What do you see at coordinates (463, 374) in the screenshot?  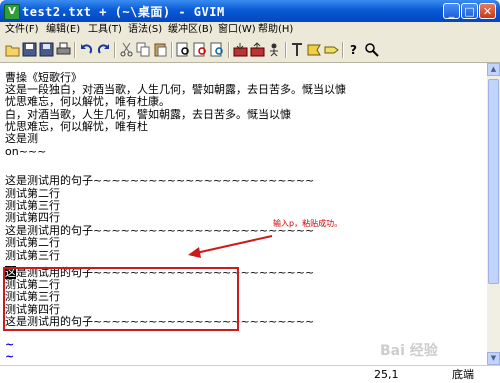 I see `scroll-position: 底端` at bounding box center [463, 374].